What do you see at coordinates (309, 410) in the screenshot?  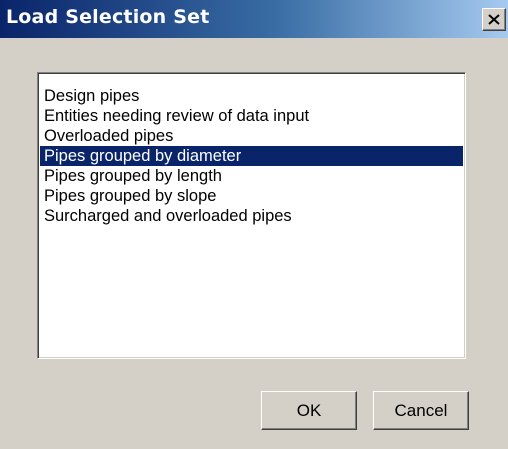 I see `ok-button: OK` at bounding box center [309, 410].